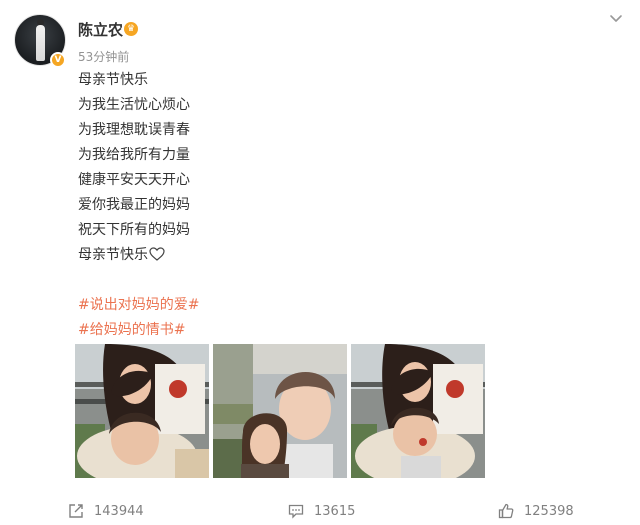  What do you see at coordinates (103, 56) in the screenshot?
I see `post-timestamp: 53分钟前` at bounding box center [103, 56].